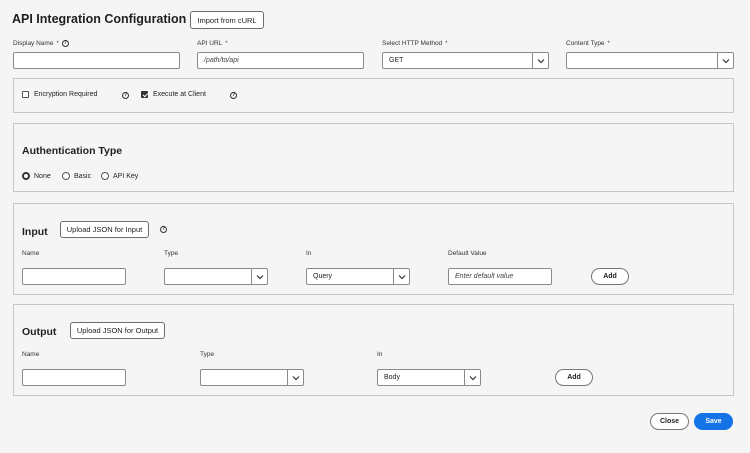 The height and width of the screenshot is (453, 750). What do you see at coordinates (33, 43) in the screenshot?
I see `display-name-label-text: Display Name` at bounding box center [33, 43].